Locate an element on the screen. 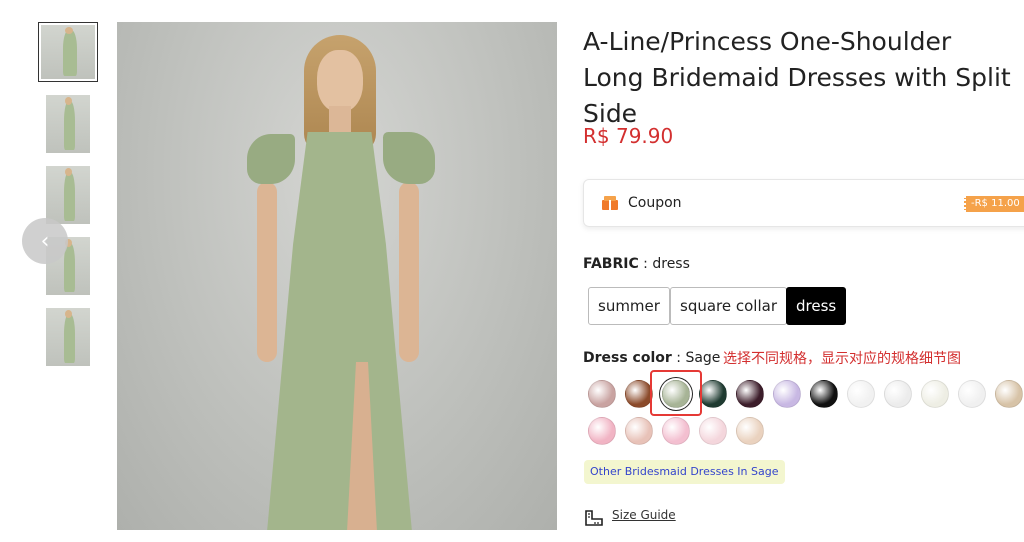 The width and height of the screenshot is (1024, 542). coupon-icon is located at coordinates (610, 203).